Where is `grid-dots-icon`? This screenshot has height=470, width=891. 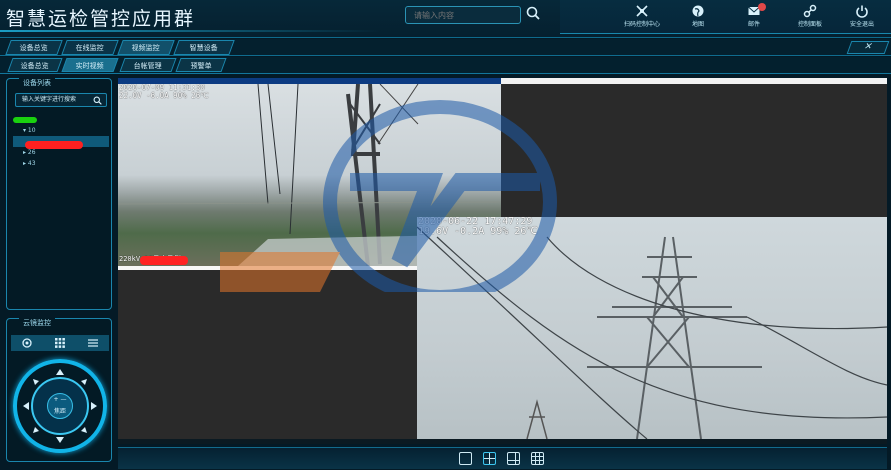 grid-dots-icon is located at coordinates (59, 343).